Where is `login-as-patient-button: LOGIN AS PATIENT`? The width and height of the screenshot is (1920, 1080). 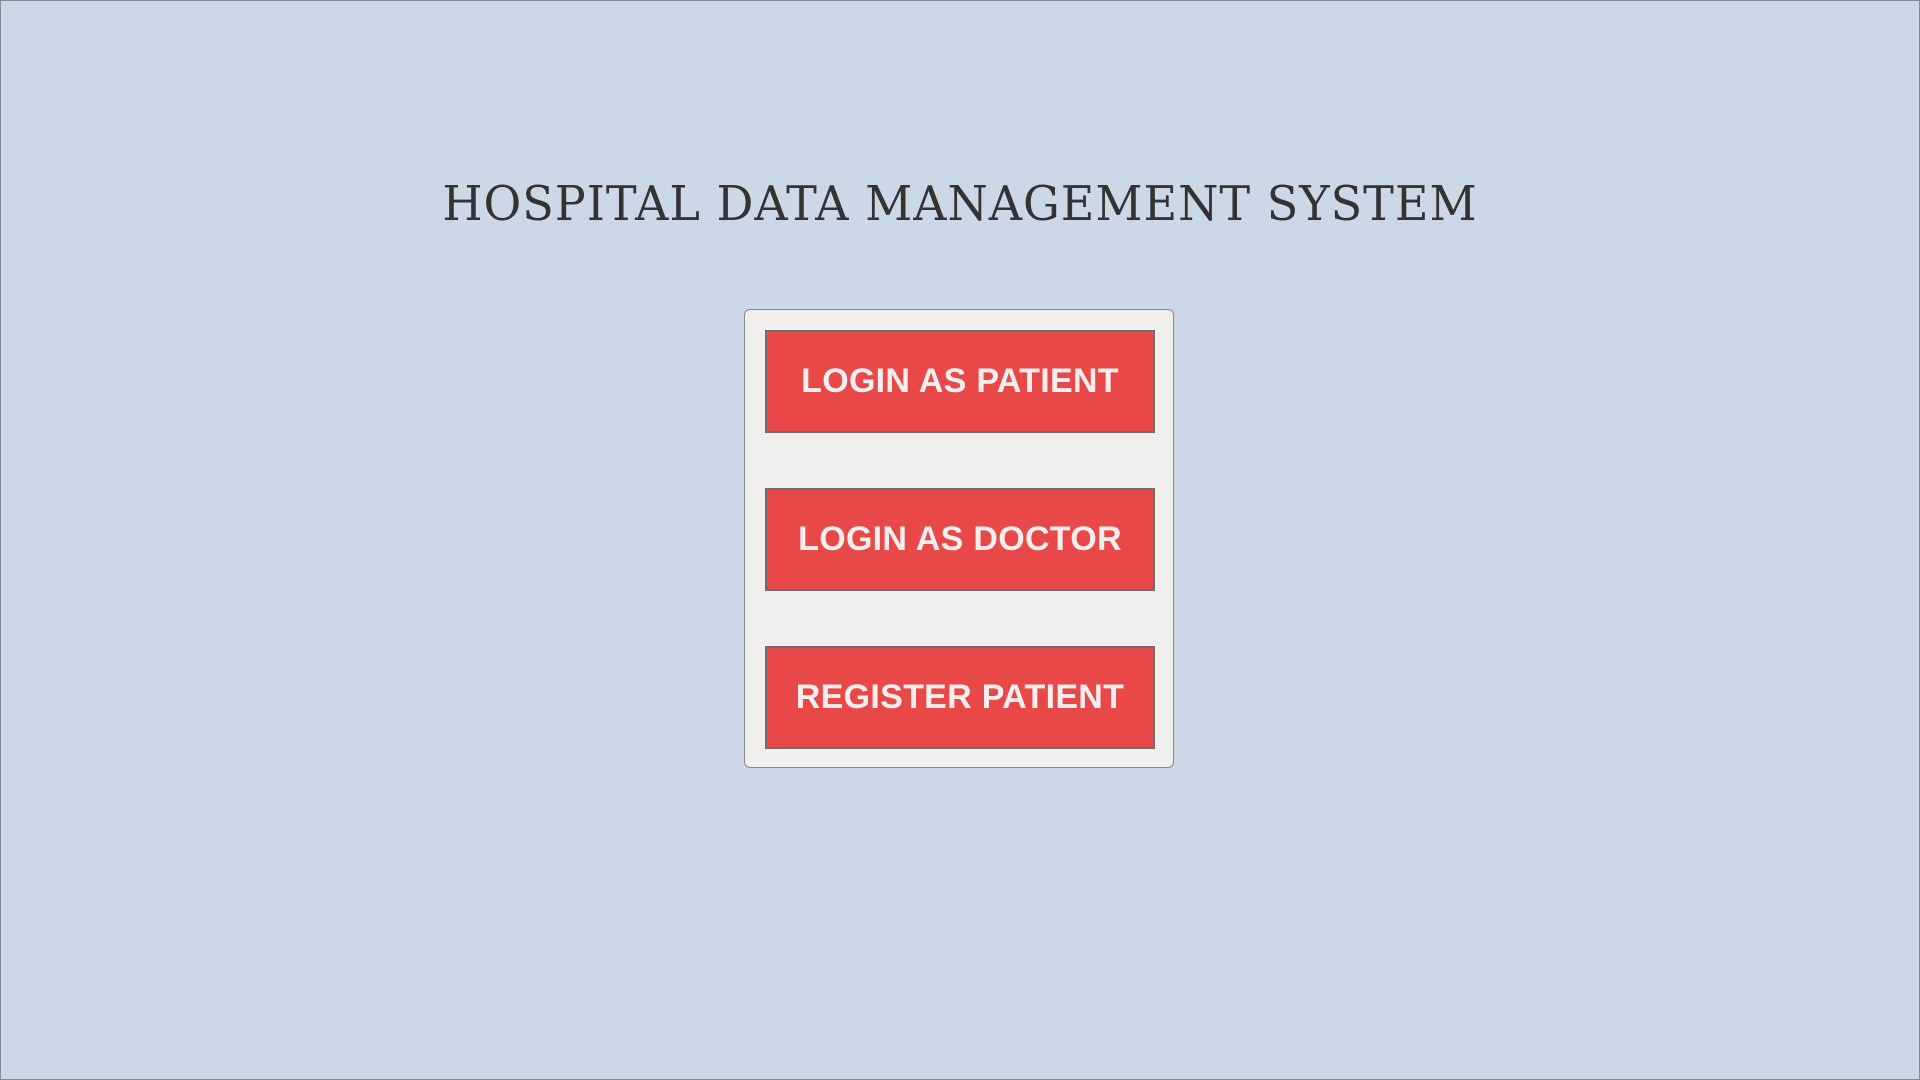
login-as-patient-button: LOGIN AS PATIENT is located at coordinates (960, 381).